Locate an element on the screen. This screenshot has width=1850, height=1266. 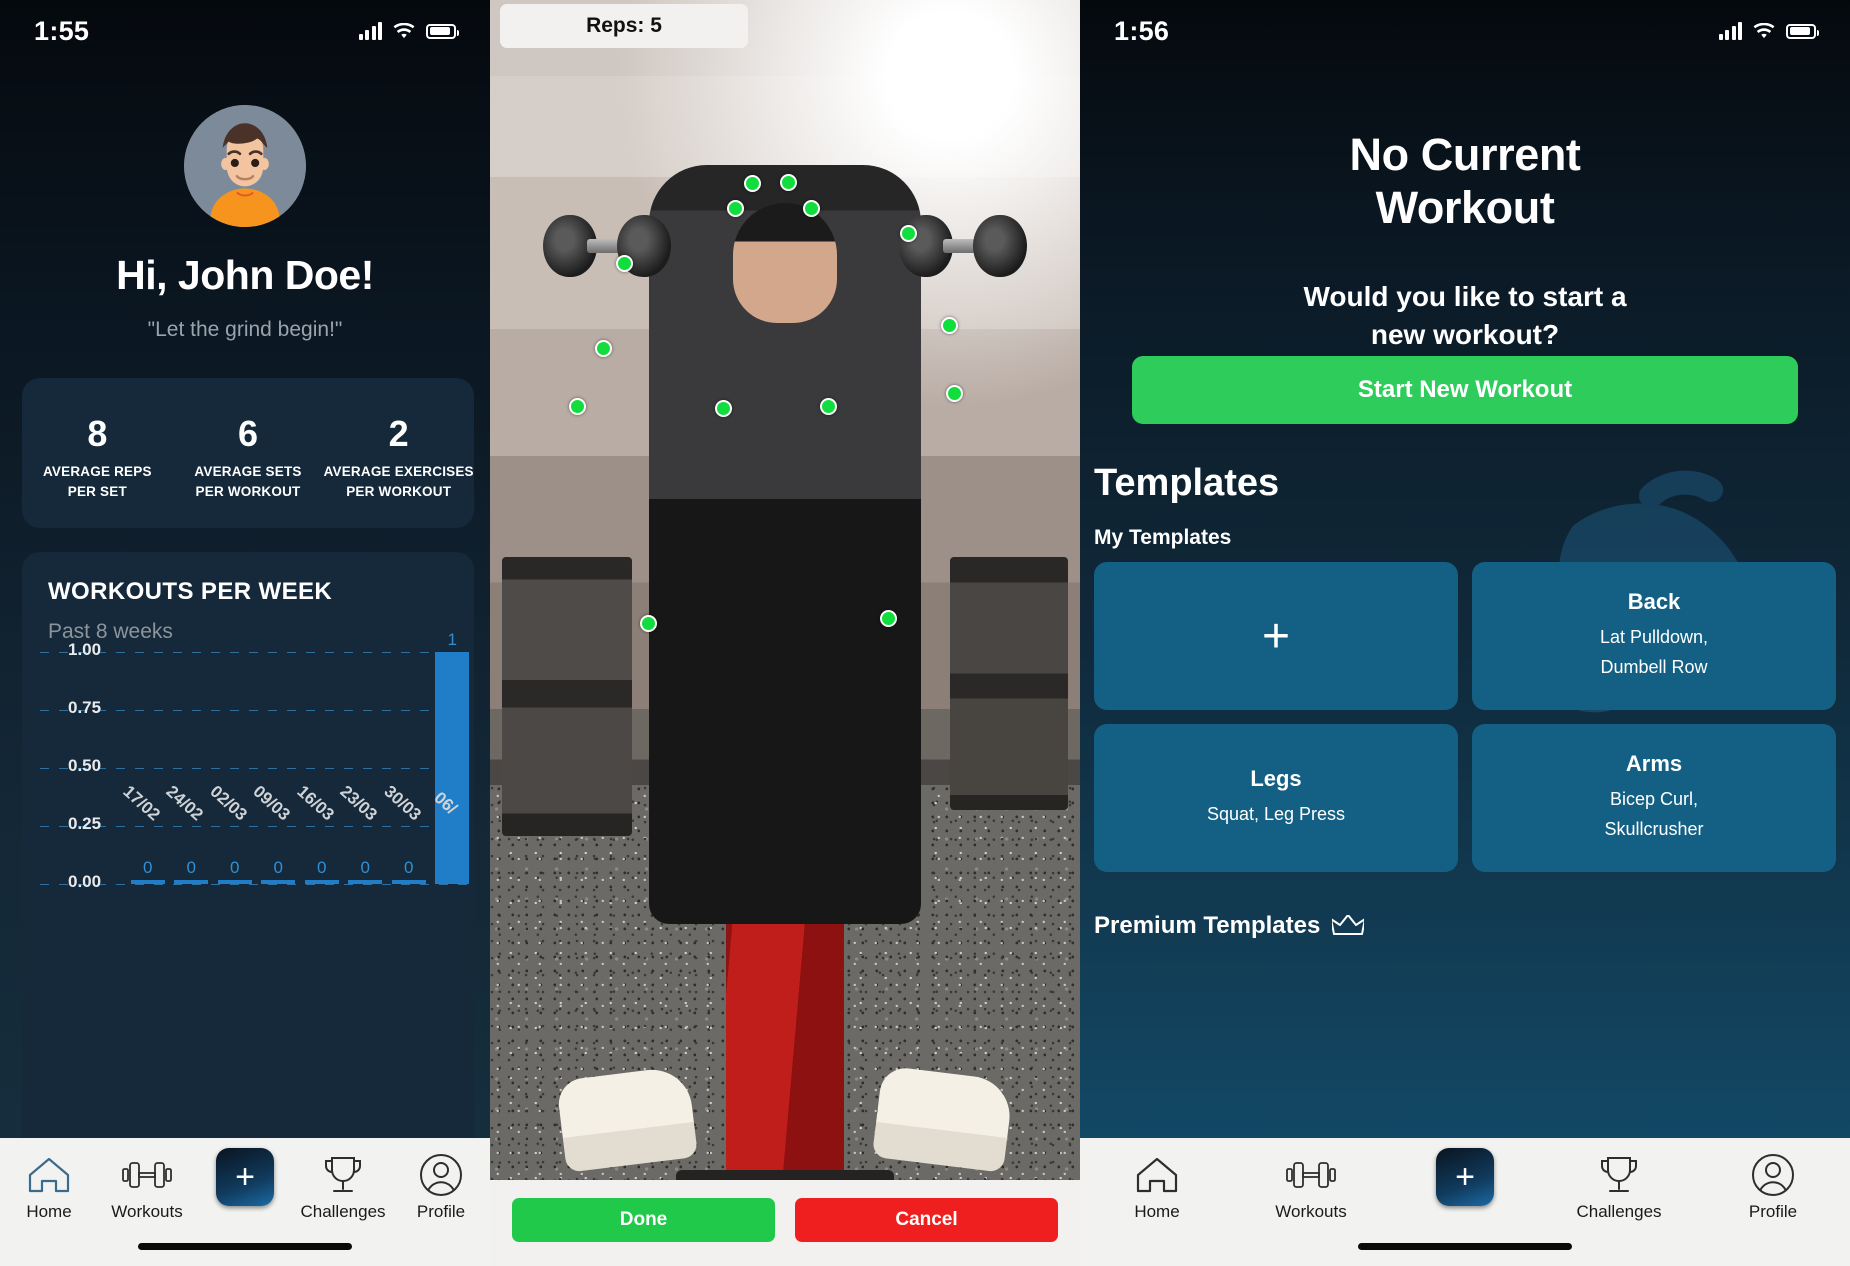
chart-y-tick-label: 1.00 is located at coordinates (85, 649).